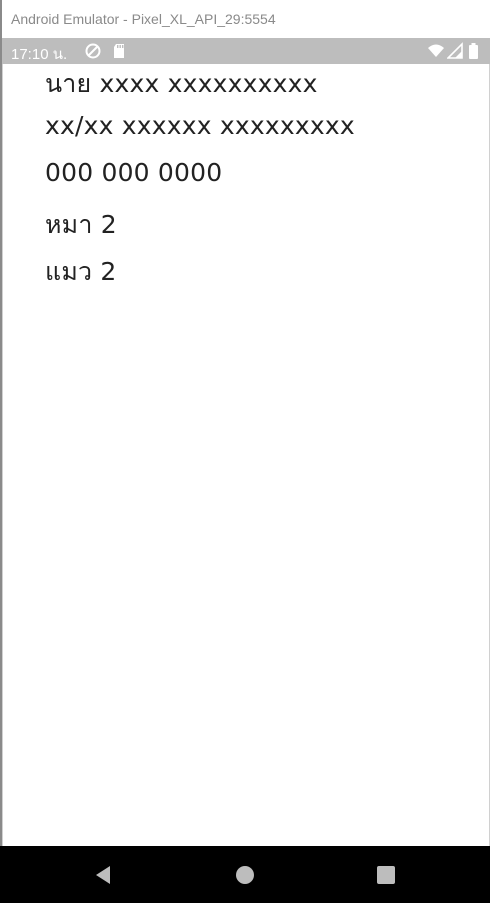  I want to click on recents-icon, so click(386, 875).